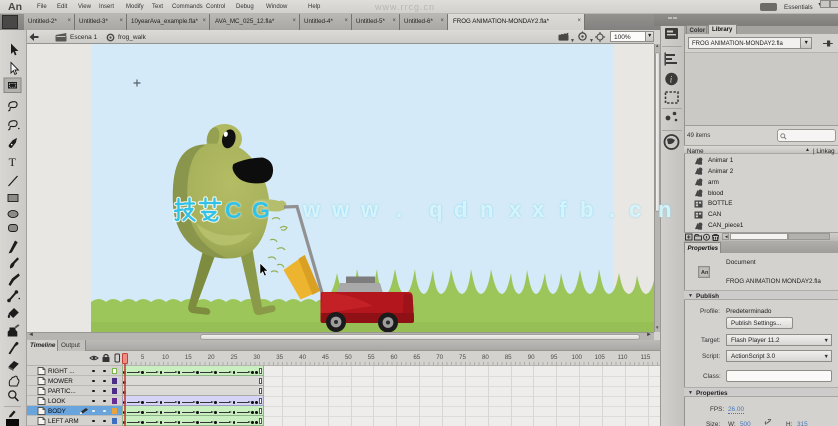  I want to click on svg-text: T, so click(13, 162).